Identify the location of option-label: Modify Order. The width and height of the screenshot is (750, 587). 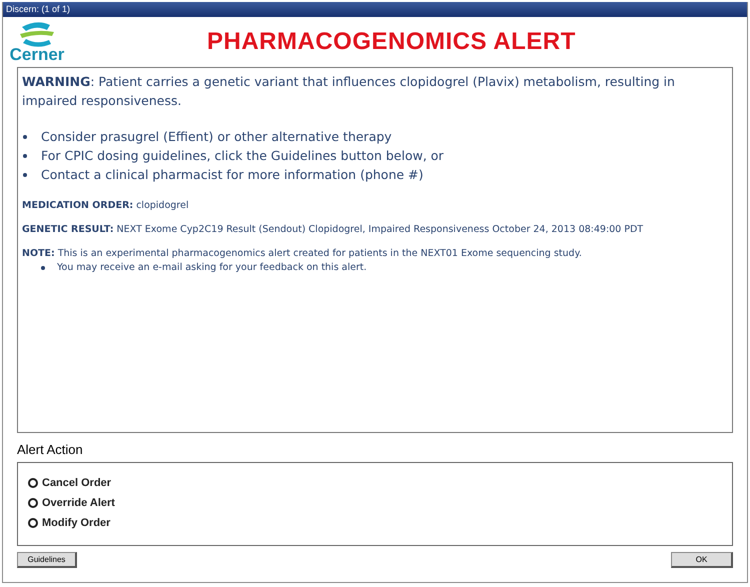
(76, 523).